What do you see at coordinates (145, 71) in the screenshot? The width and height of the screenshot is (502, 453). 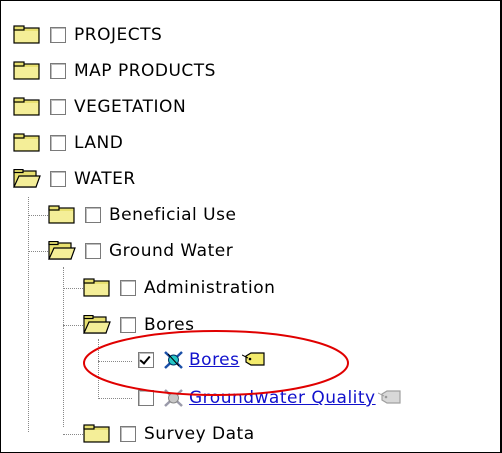 I see `folder-label: MAP PRODUCTS` at bounding box center [145, 71].